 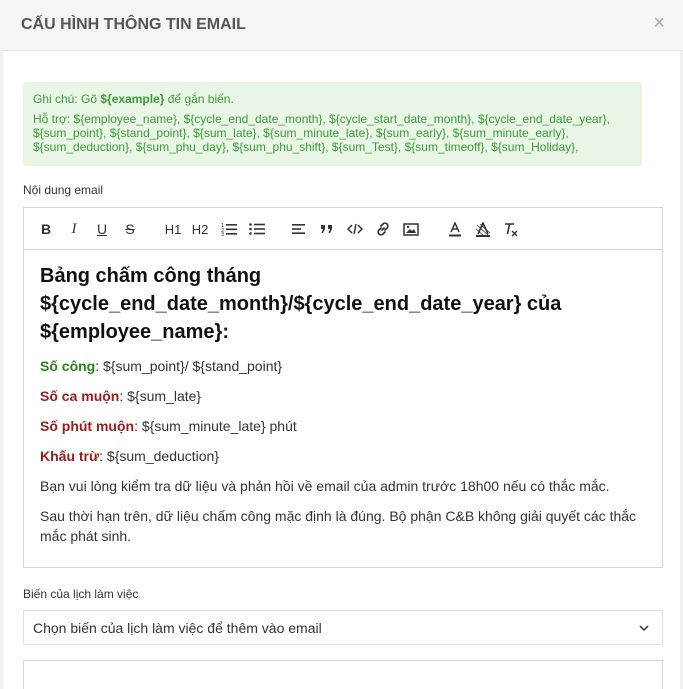 I want to click on text-color-icon, so click(x=455, y=229).